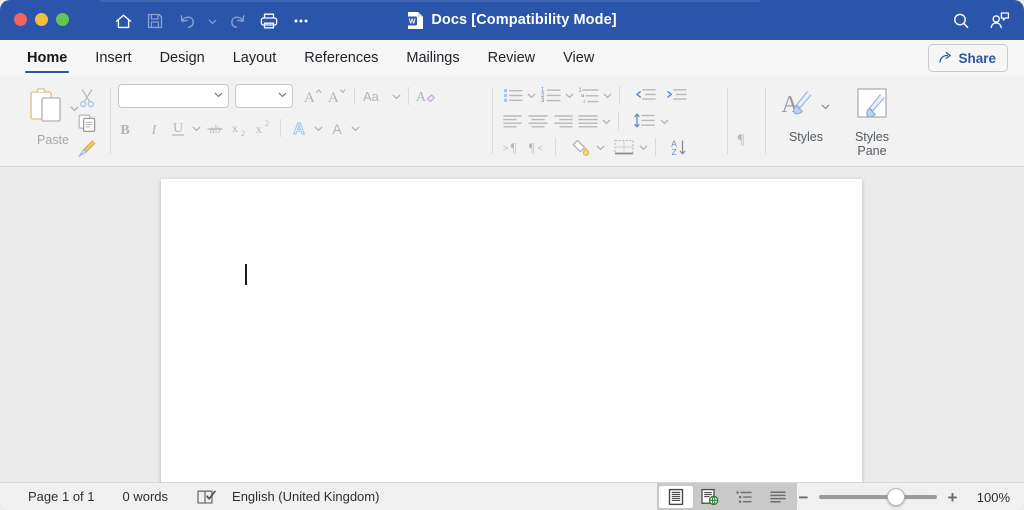 This screenshot has width=1024, height=510. Describe the element at coordinates (961, 21) in the screenshot. I see `search-icon` at that location.